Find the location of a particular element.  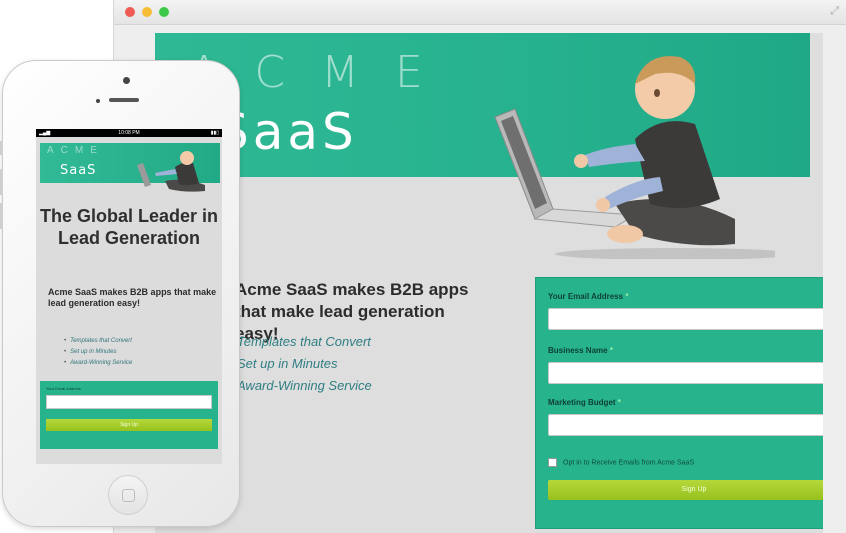

mobile-page-title: The Global Leader in Lead Generation is located at coordinates (129, 227).